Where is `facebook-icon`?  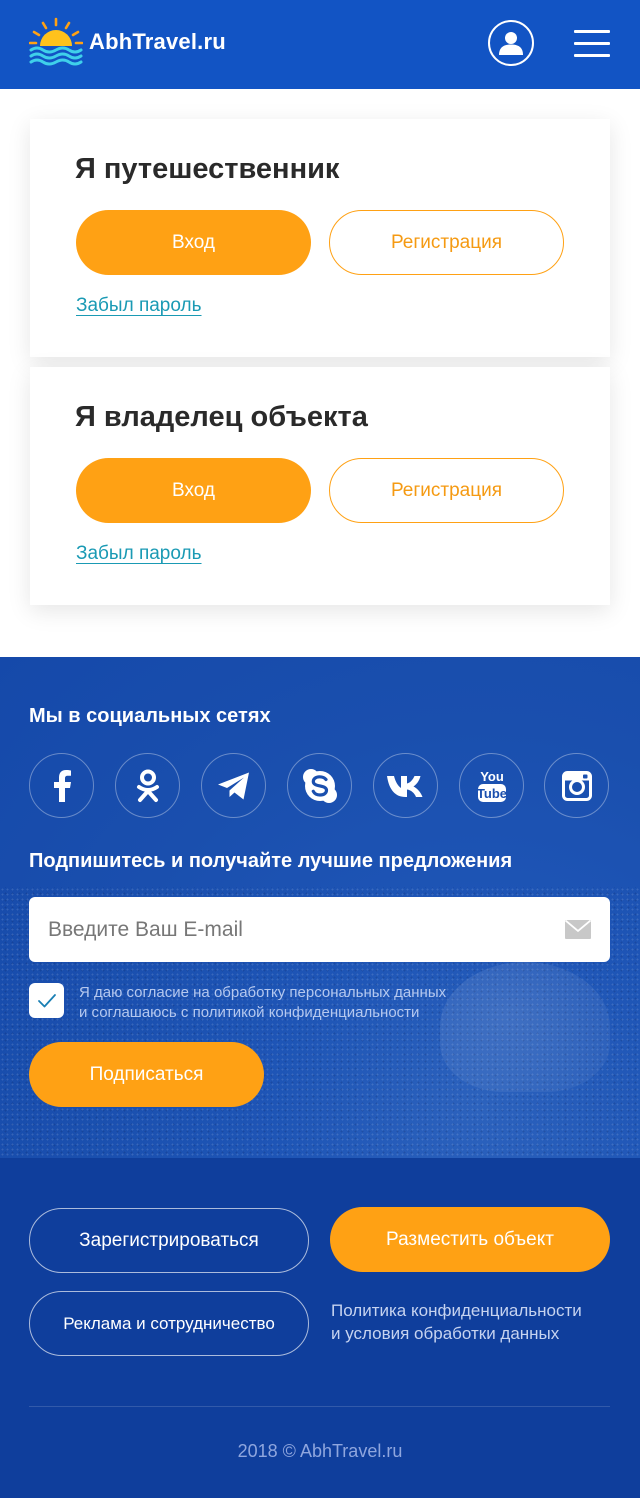 facebook-icon is located at coordinates (62, 785).